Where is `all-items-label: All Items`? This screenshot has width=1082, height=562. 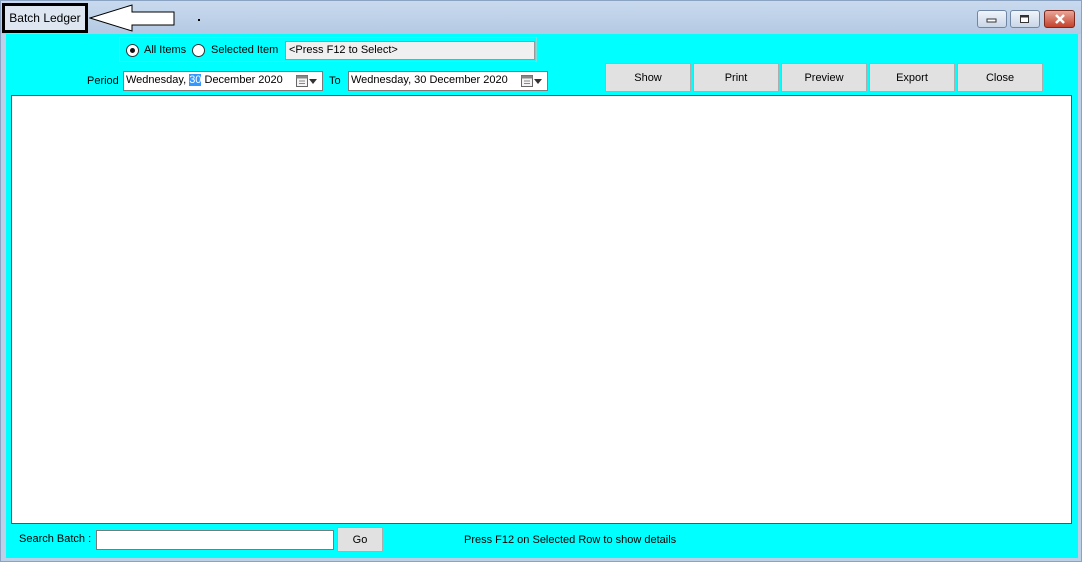 all-items-label: All Items is located at coordinates (165, 50).